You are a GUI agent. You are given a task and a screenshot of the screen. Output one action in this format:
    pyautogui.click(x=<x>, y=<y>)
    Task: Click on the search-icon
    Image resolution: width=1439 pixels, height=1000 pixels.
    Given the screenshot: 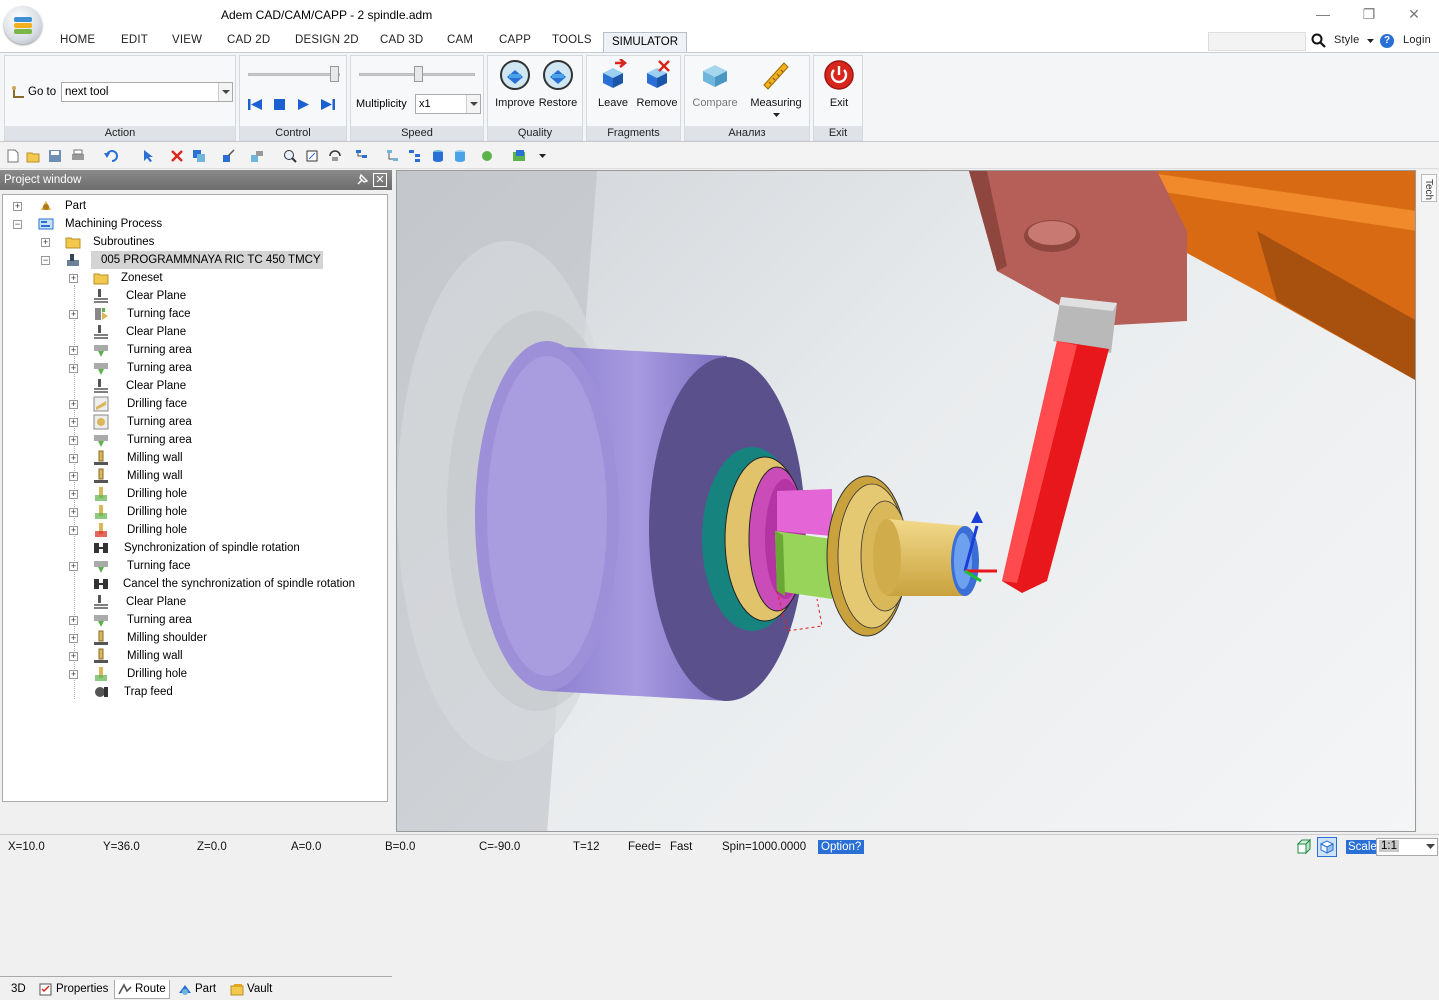 What is the action you would take?
    pyautogui.click(x=1318, y=40)
    